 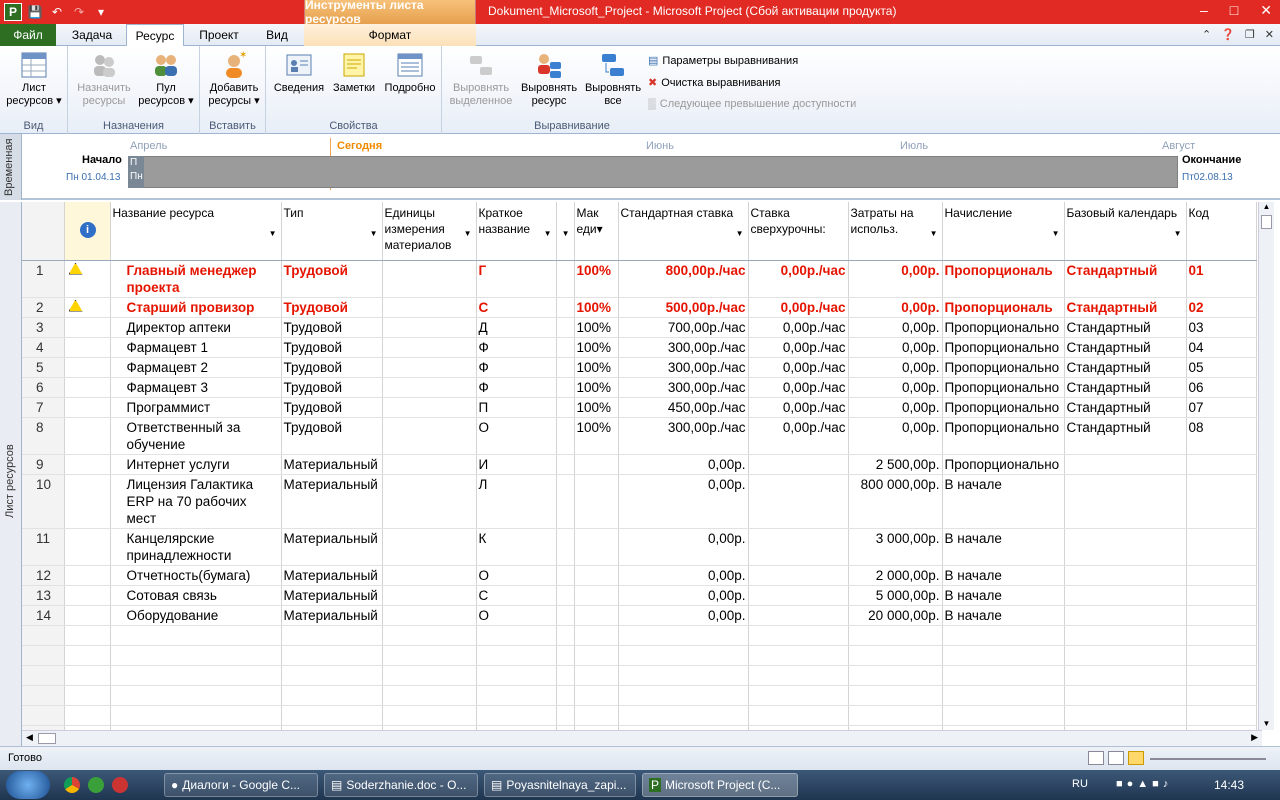 I want to click on resource-name-cell: Сотовая связь, so click(x=196, y=595).